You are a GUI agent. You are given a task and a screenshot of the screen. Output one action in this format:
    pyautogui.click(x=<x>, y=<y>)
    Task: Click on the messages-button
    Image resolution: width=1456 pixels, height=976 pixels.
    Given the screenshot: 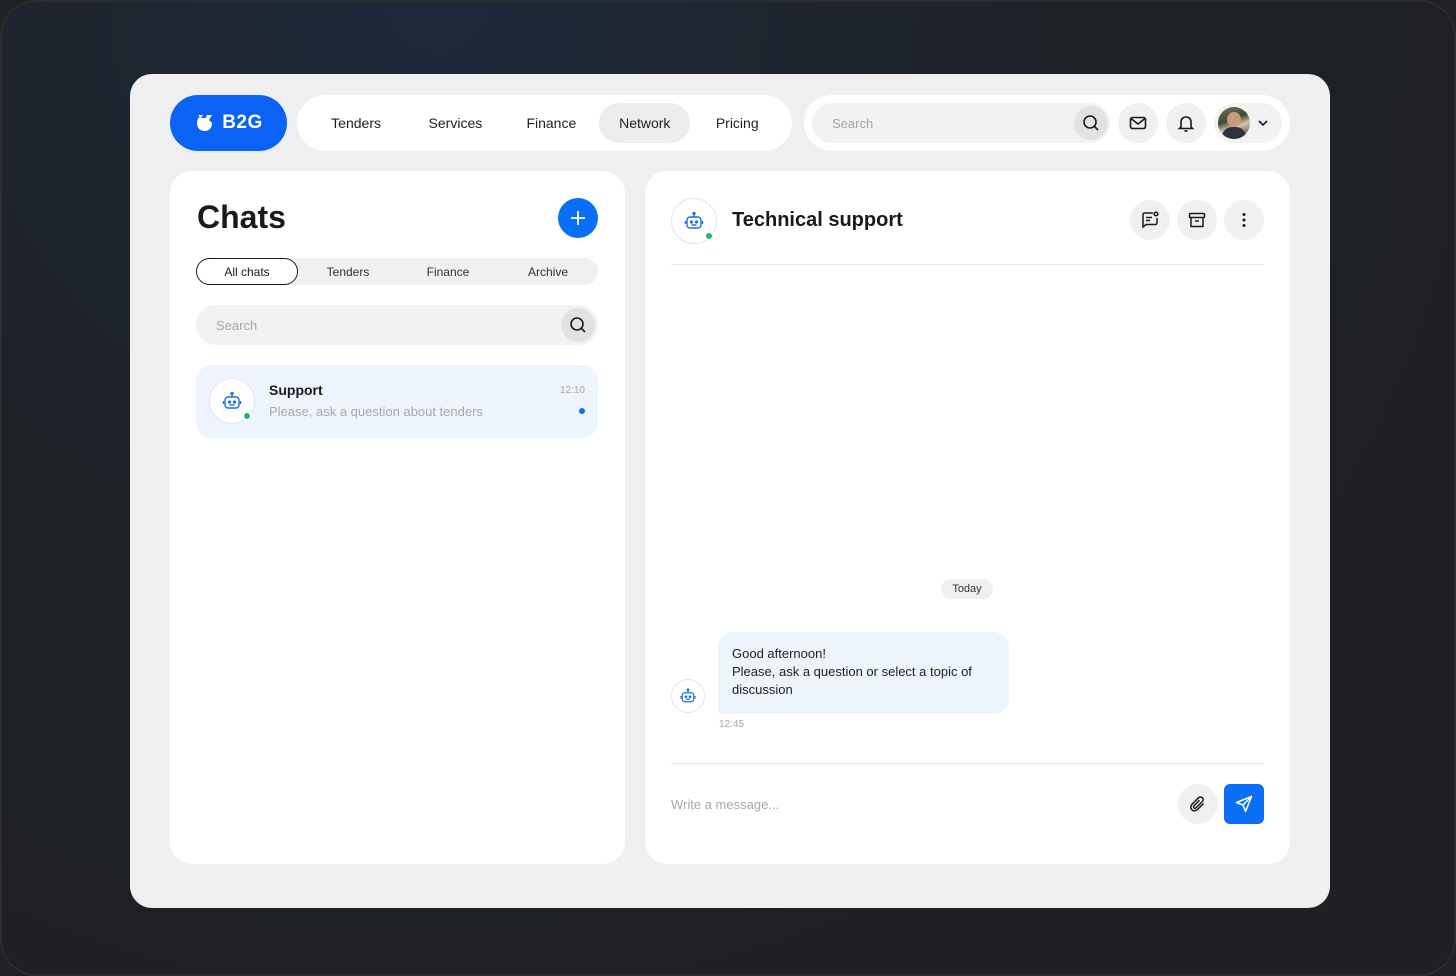 What is the action you would take?
    pyautogui.click(x=1138, y=123)
    